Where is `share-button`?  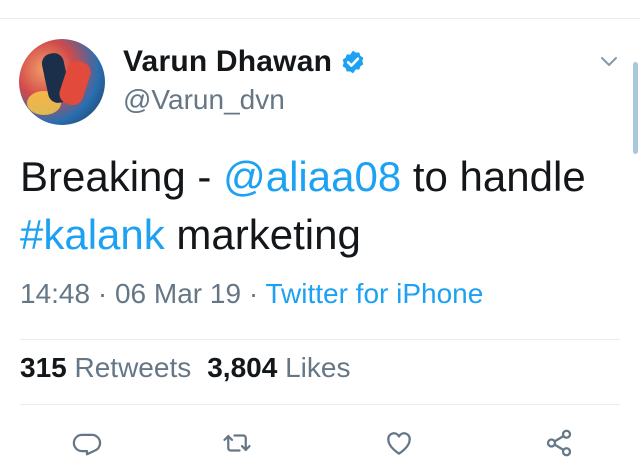 share-button is located at coordinates (559, 443).